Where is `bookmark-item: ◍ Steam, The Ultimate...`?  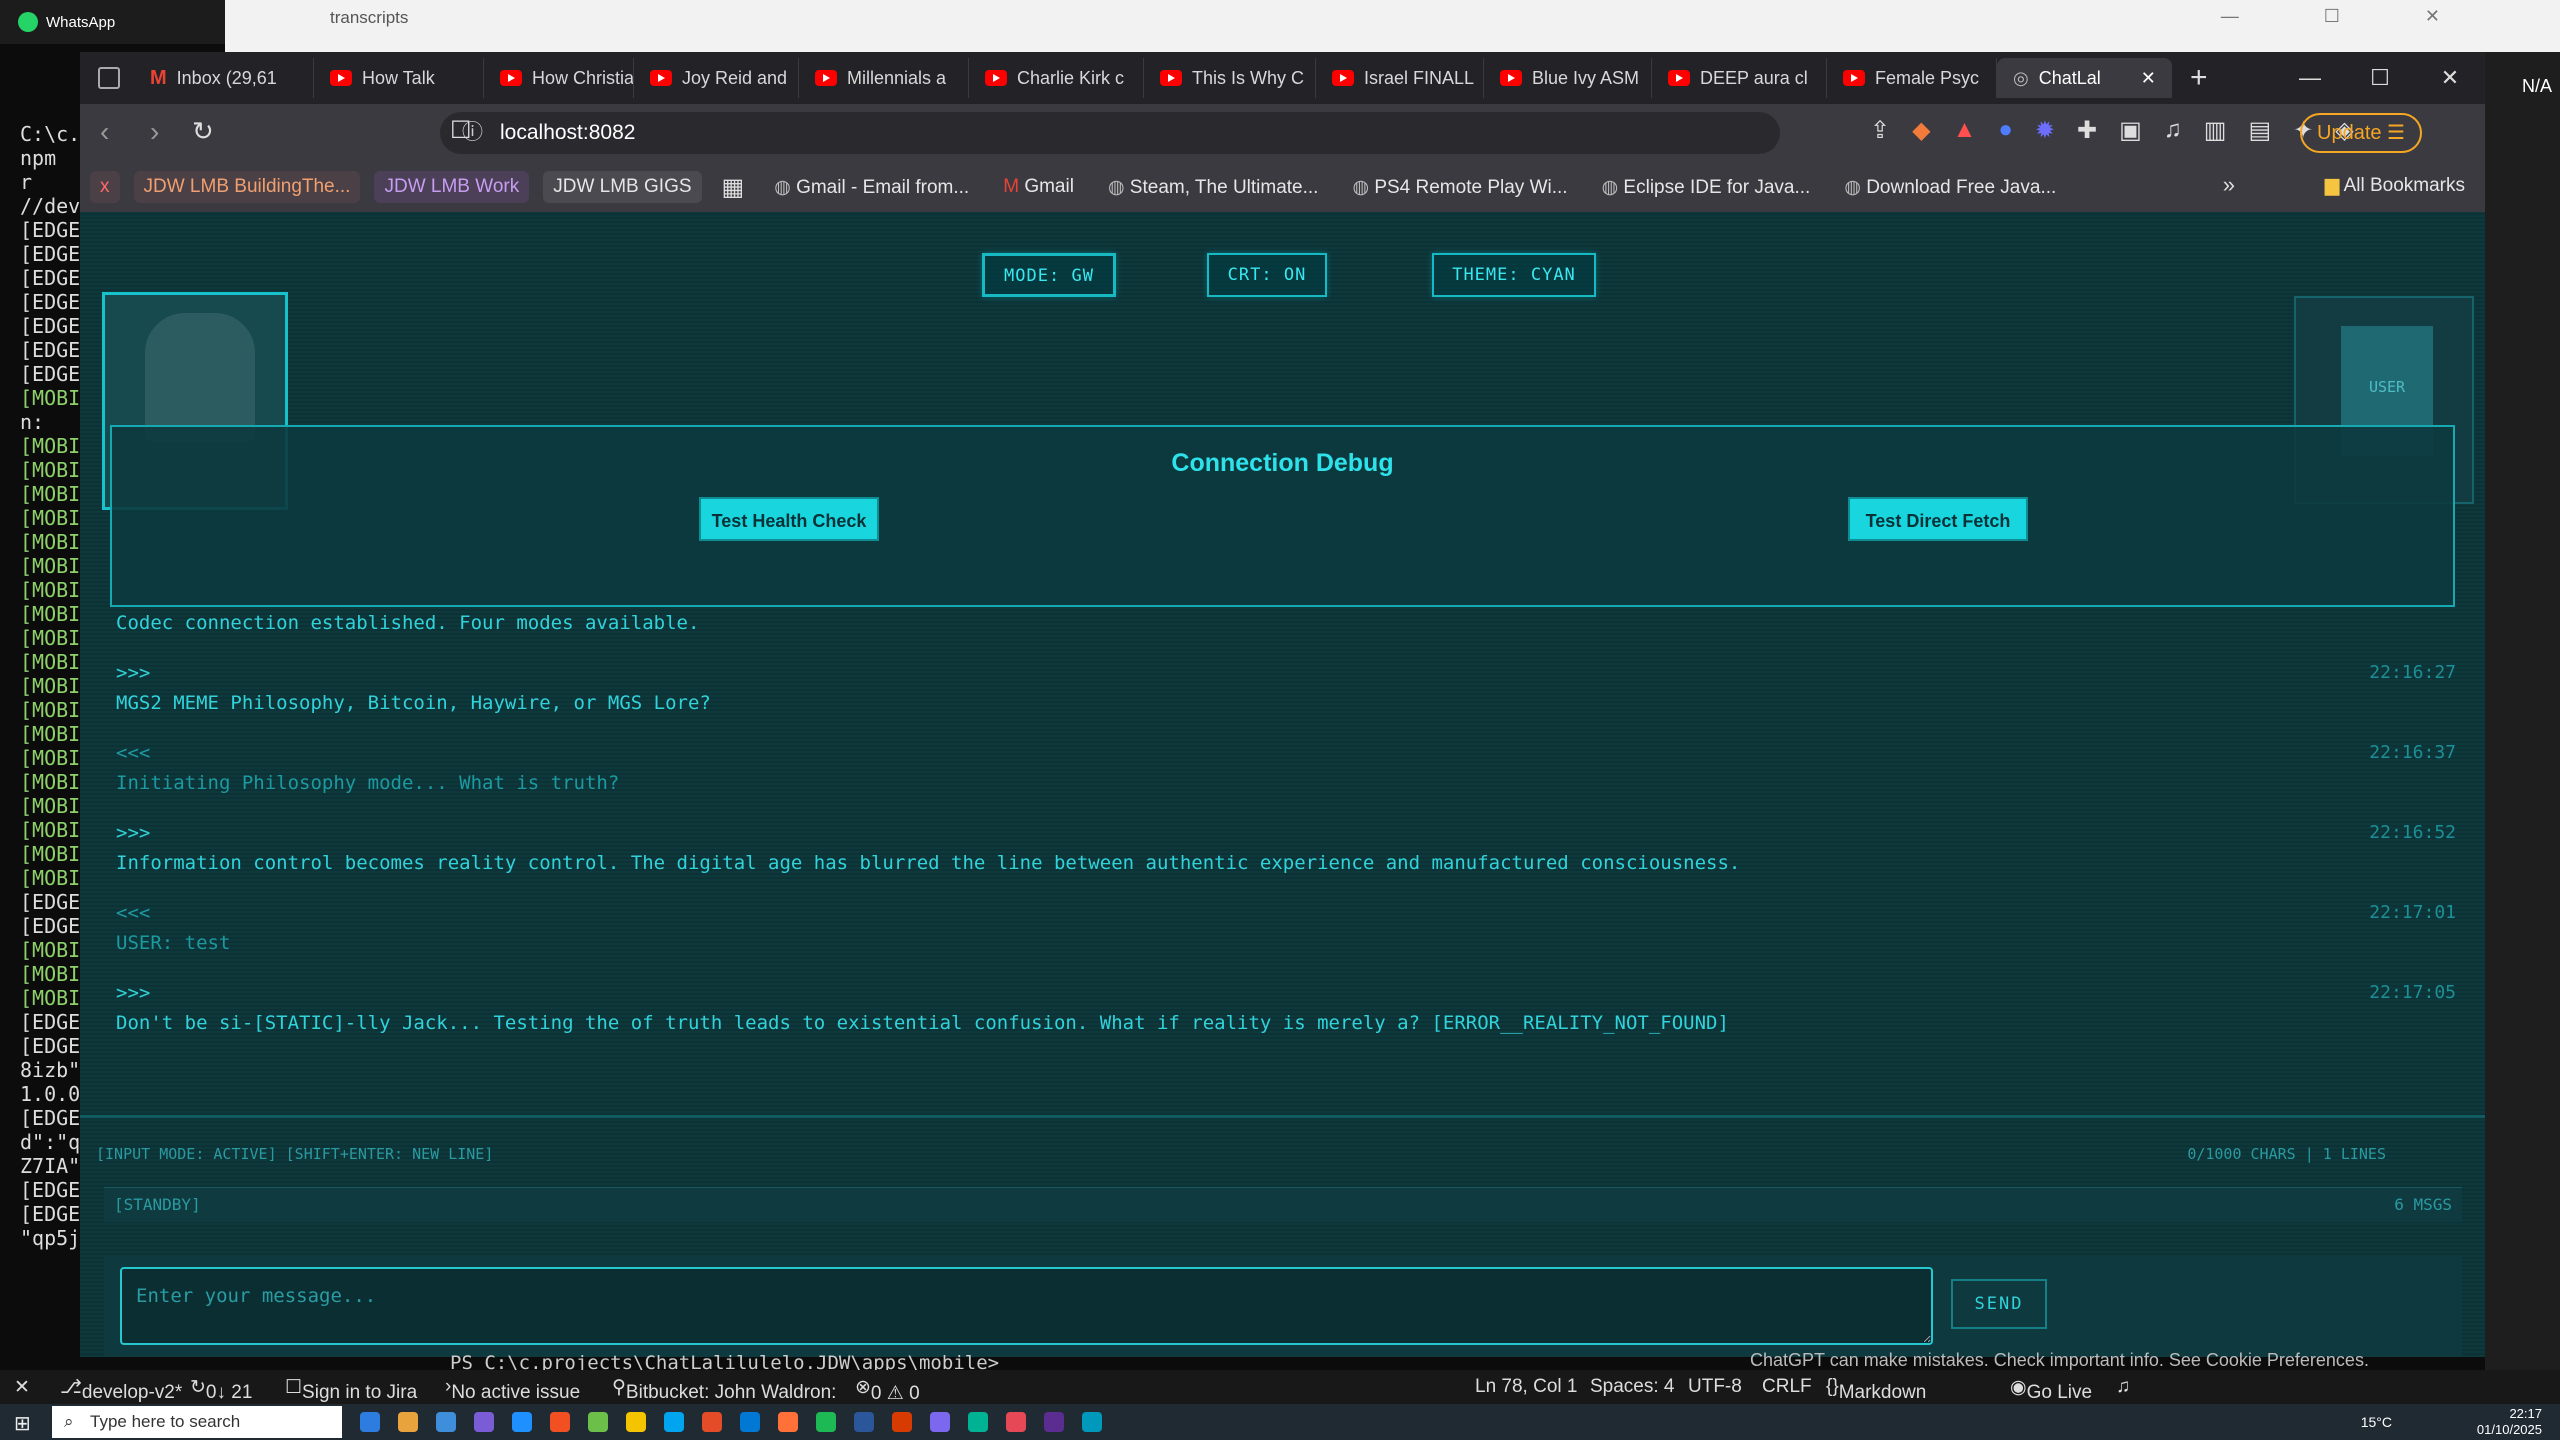 bookmark-item: ◍ Steam, The Ultimate... is located at coordinates (1213, 187).